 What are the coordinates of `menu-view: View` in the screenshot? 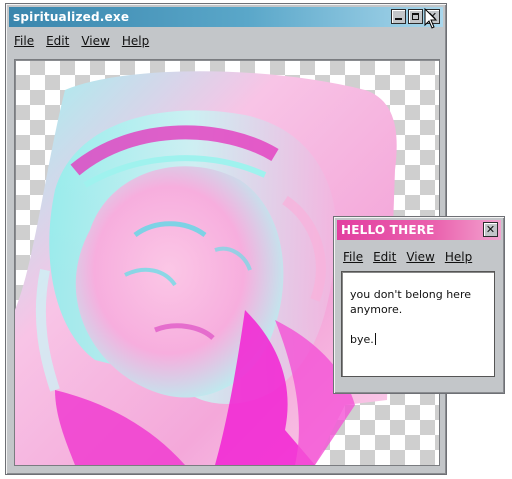 It's located at (95, 41).